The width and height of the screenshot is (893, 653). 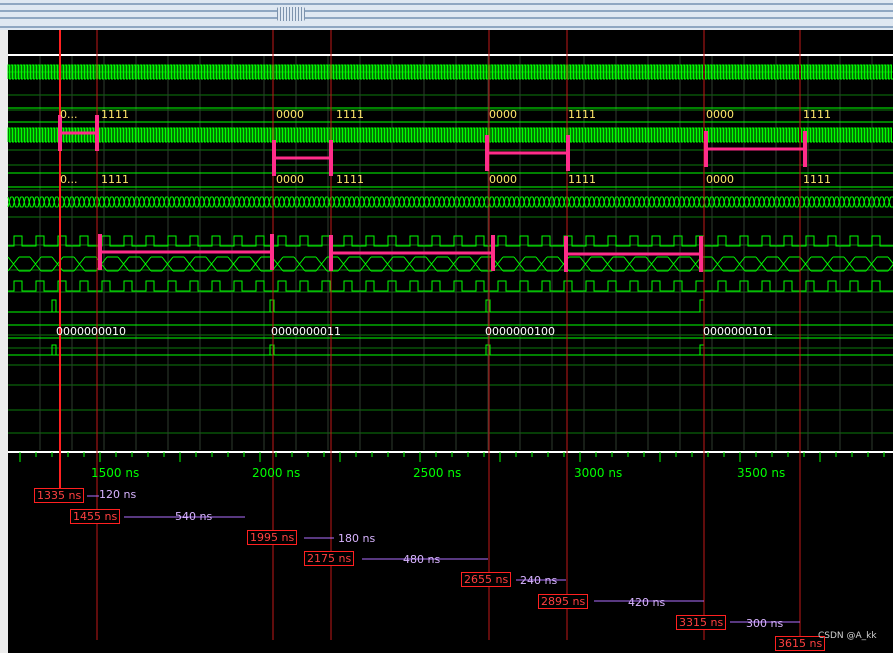 I want to click on cursor-delta-label: 300 ns, so click(x=765, y=623).